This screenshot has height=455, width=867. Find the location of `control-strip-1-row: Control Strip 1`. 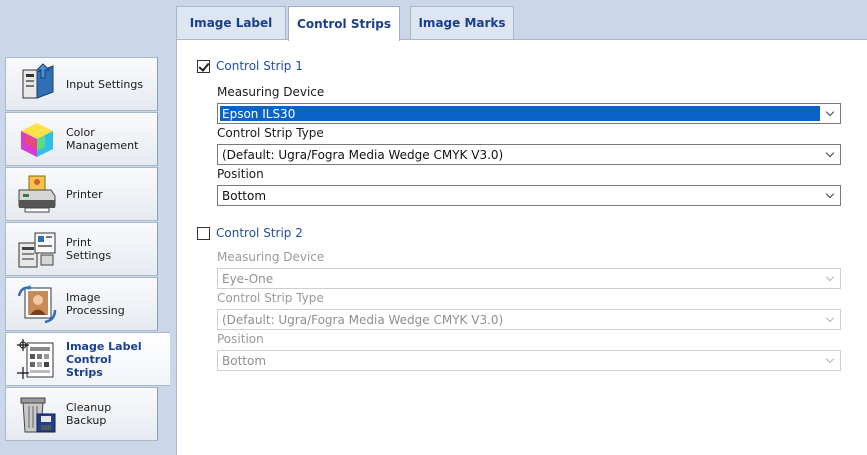

control-strip-1-row: Control Strip 1 is located at coordinates (250, 66).